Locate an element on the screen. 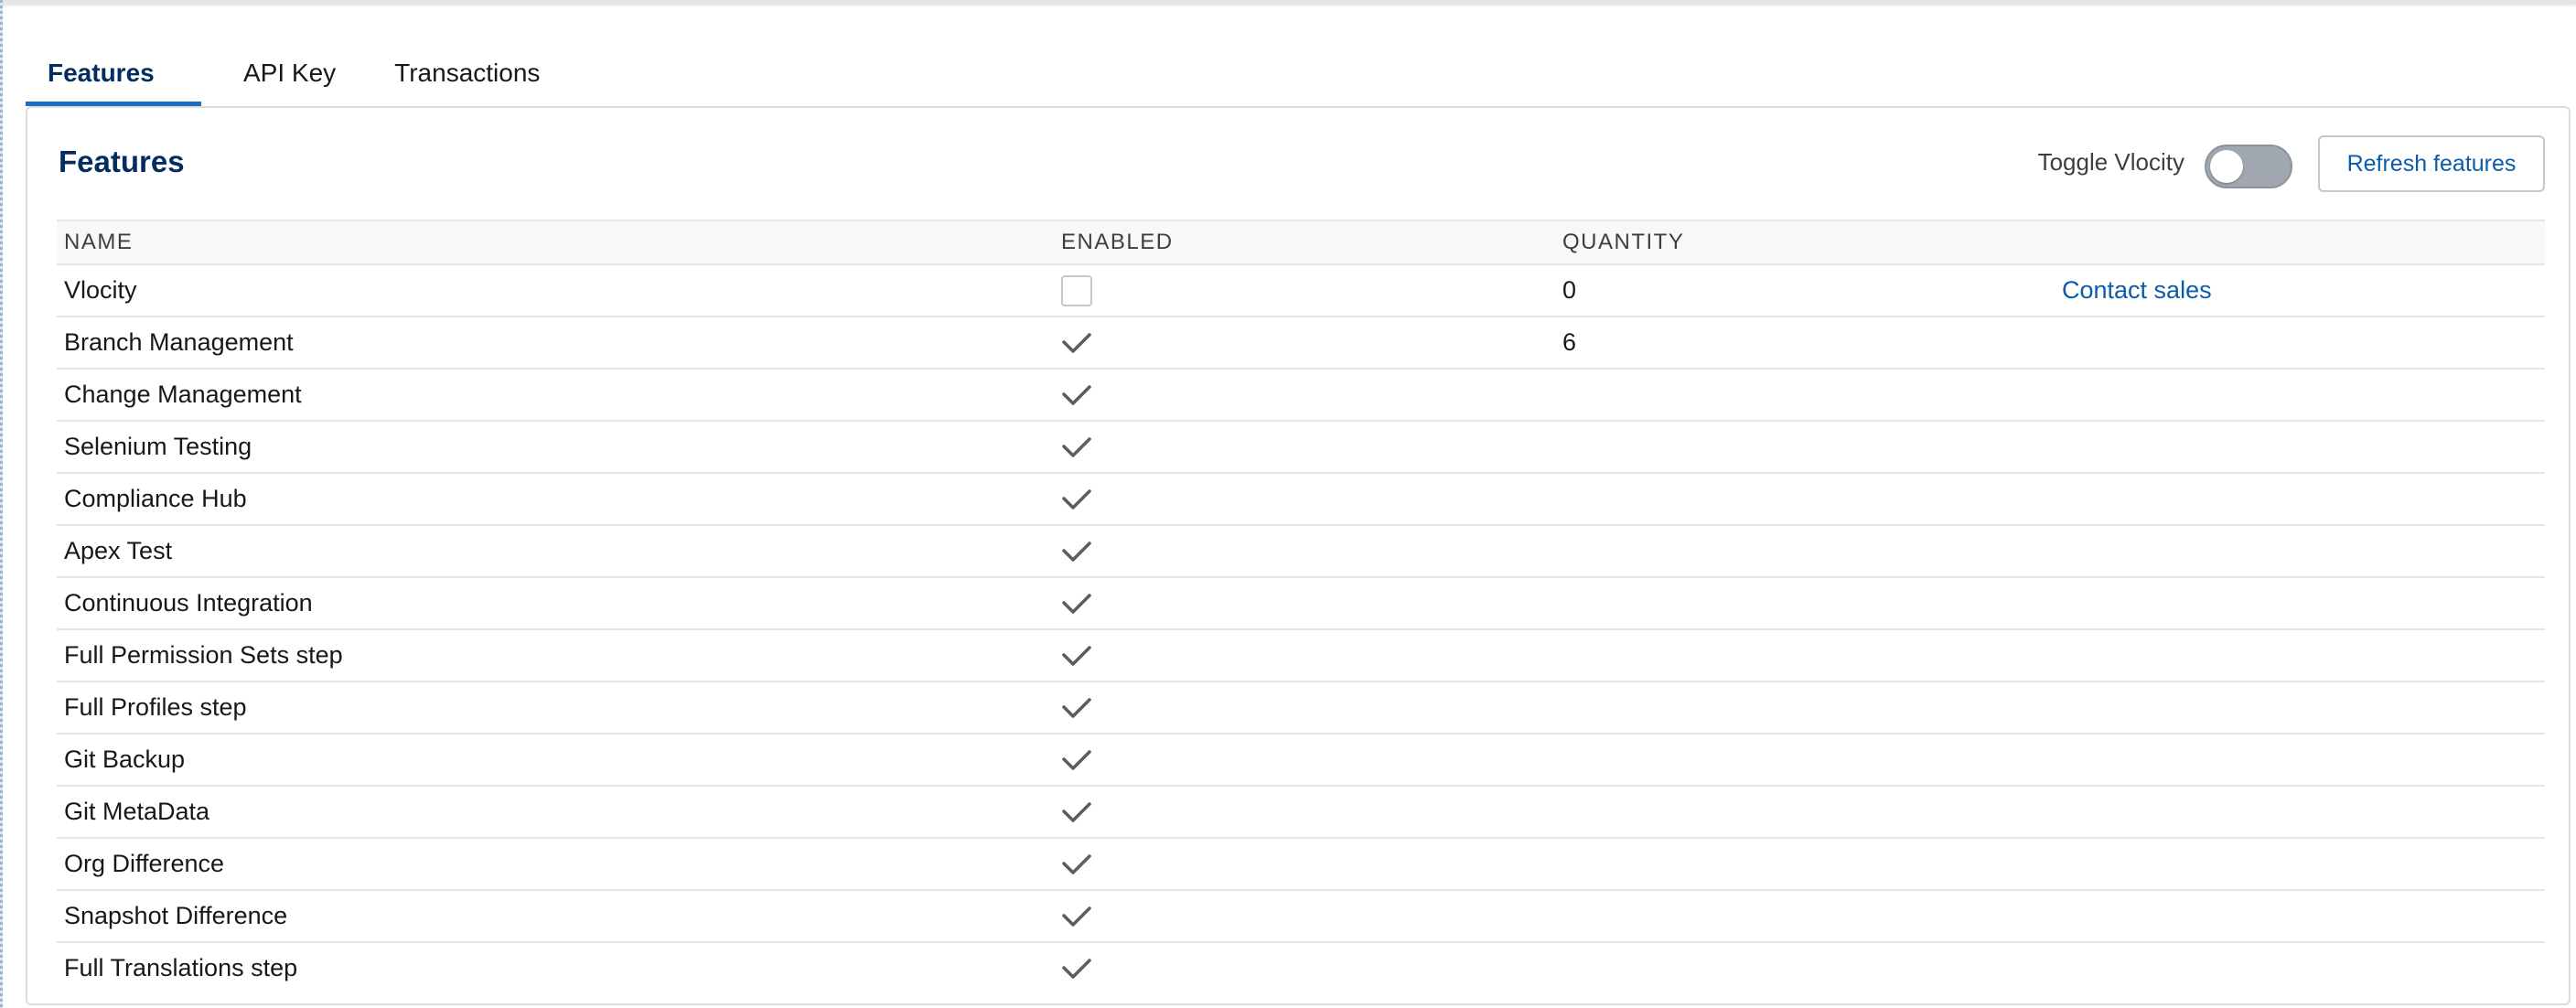  toggle-knob is located at coordinates (2226, 166).